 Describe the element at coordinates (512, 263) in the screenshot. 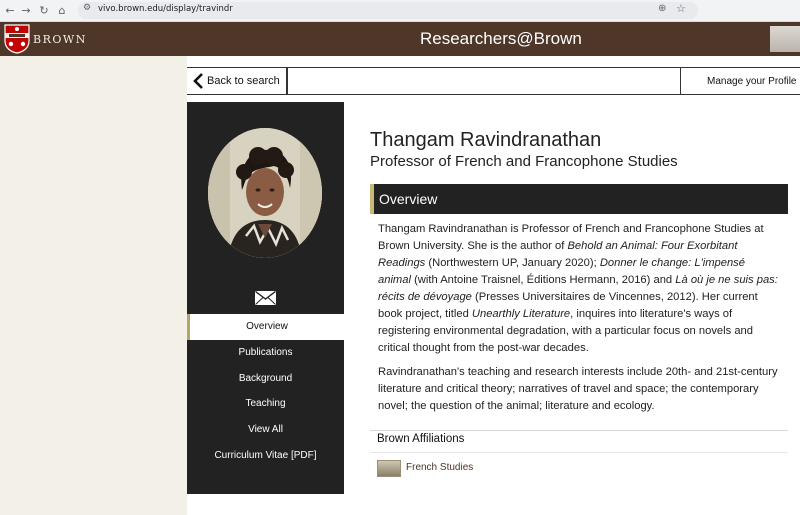

I see `overview-text: (Northwestern UP, January 2020);` at that location.